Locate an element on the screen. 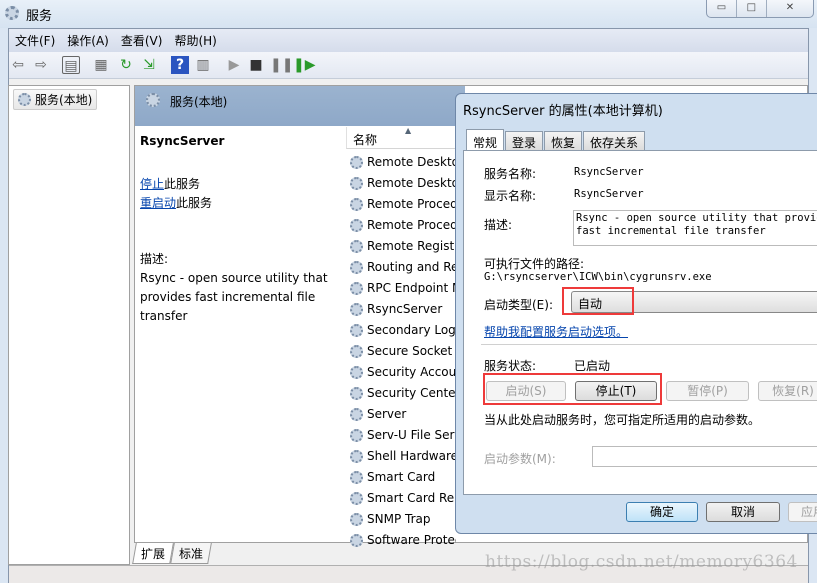 The height and width of the screenshot is (583, 817). path-label: 可执行文件的路径: is located at coordinates (534, 264).